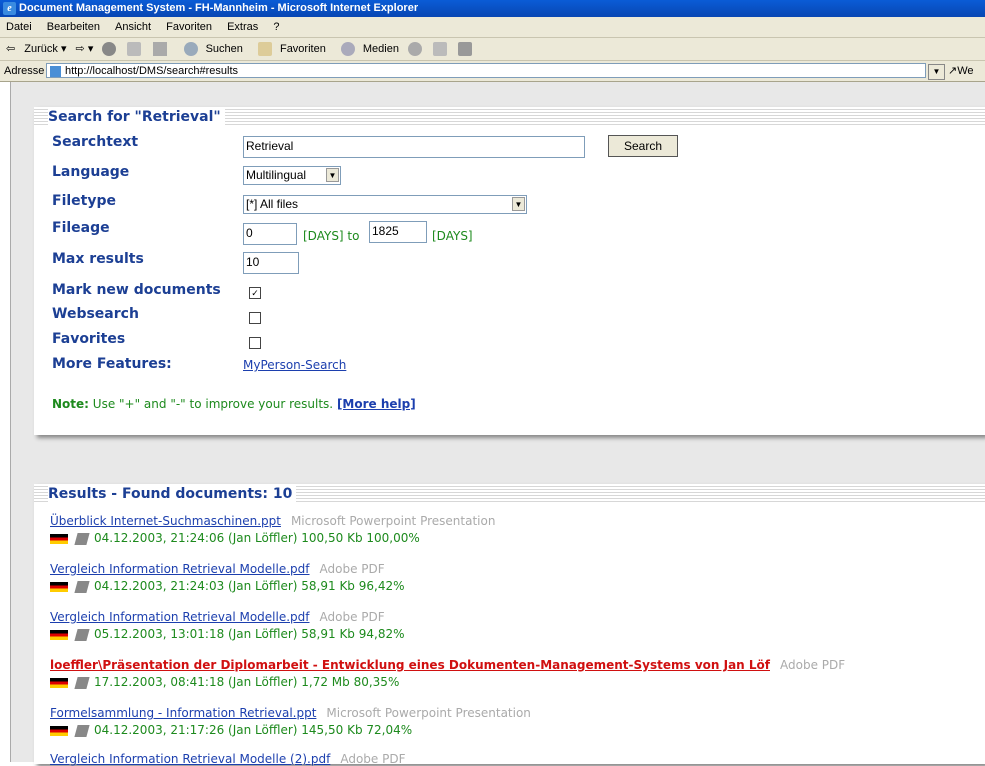 This screenshot has width=985, height=766. What do you see at coordinates (255, 343) in the screenshot?
I see `favorites-checkbox` at bounding box center [255, 343].